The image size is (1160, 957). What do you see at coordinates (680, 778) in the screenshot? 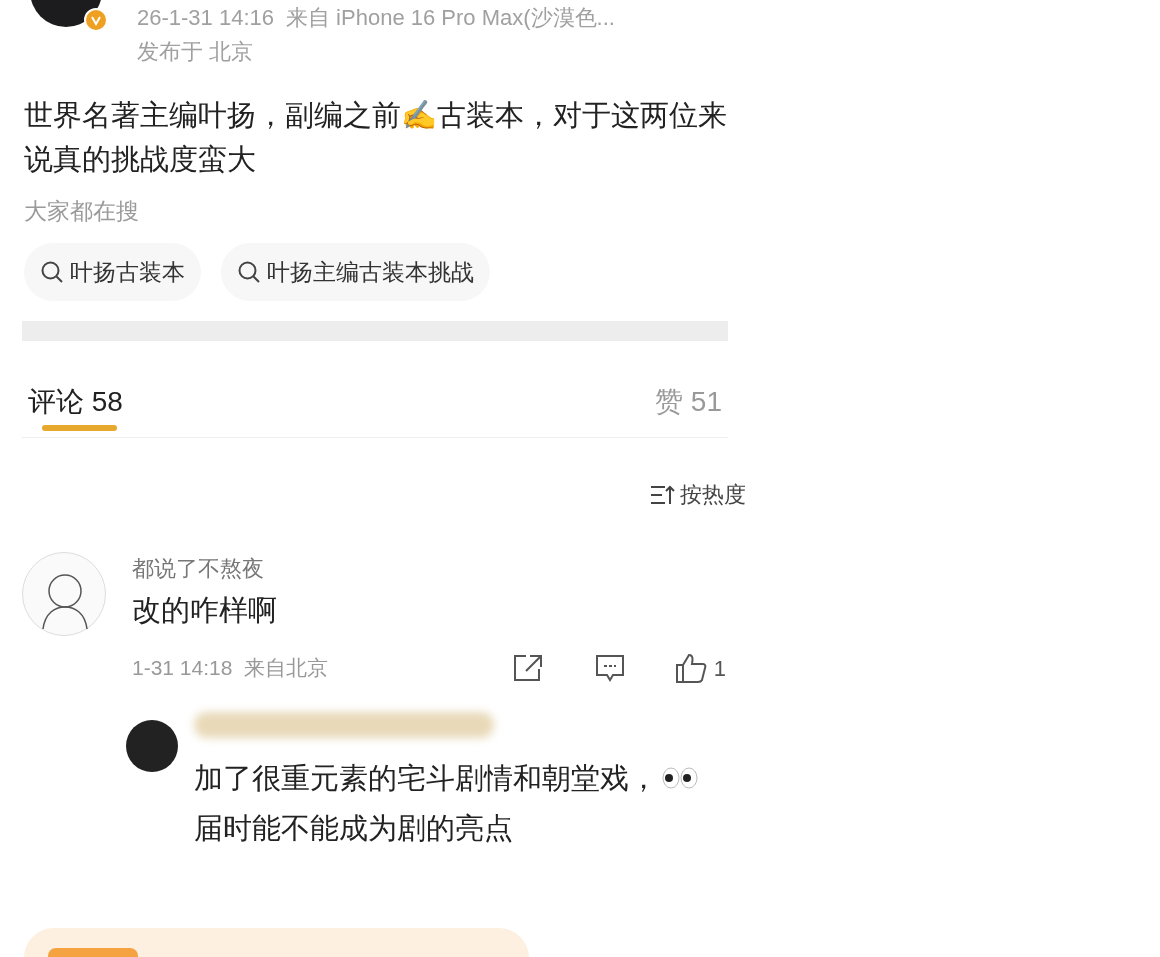
I see `eyes-icon` at bounding box center [680, 778].